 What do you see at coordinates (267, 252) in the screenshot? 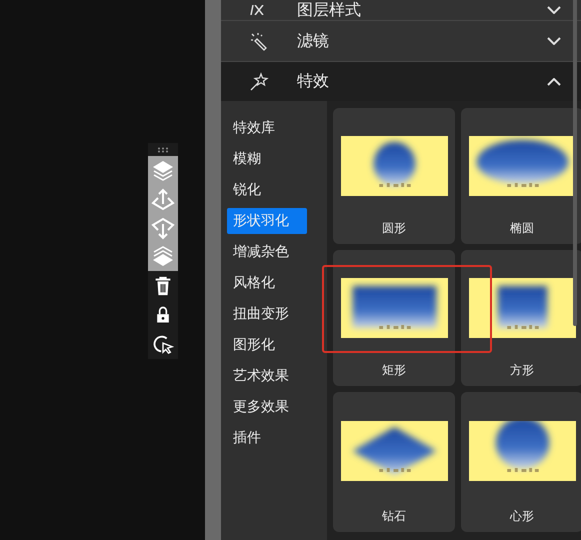
I see `category-item: 增减杂色` at bounding box center [267, 252].